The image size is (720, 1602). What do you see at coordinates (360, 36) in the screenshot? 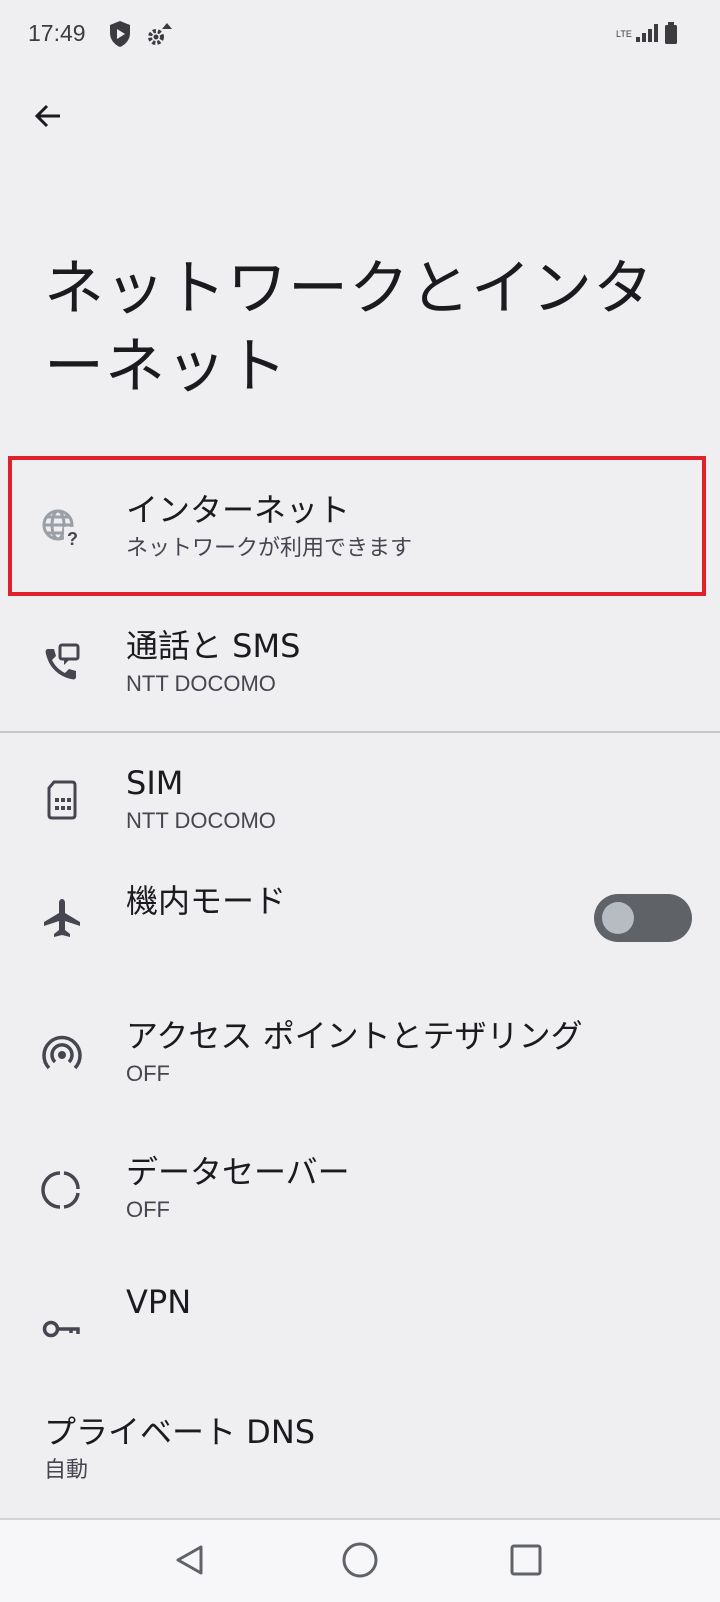
I see `status-bar: 17:49 LTE` at bounding box center [360, 36].